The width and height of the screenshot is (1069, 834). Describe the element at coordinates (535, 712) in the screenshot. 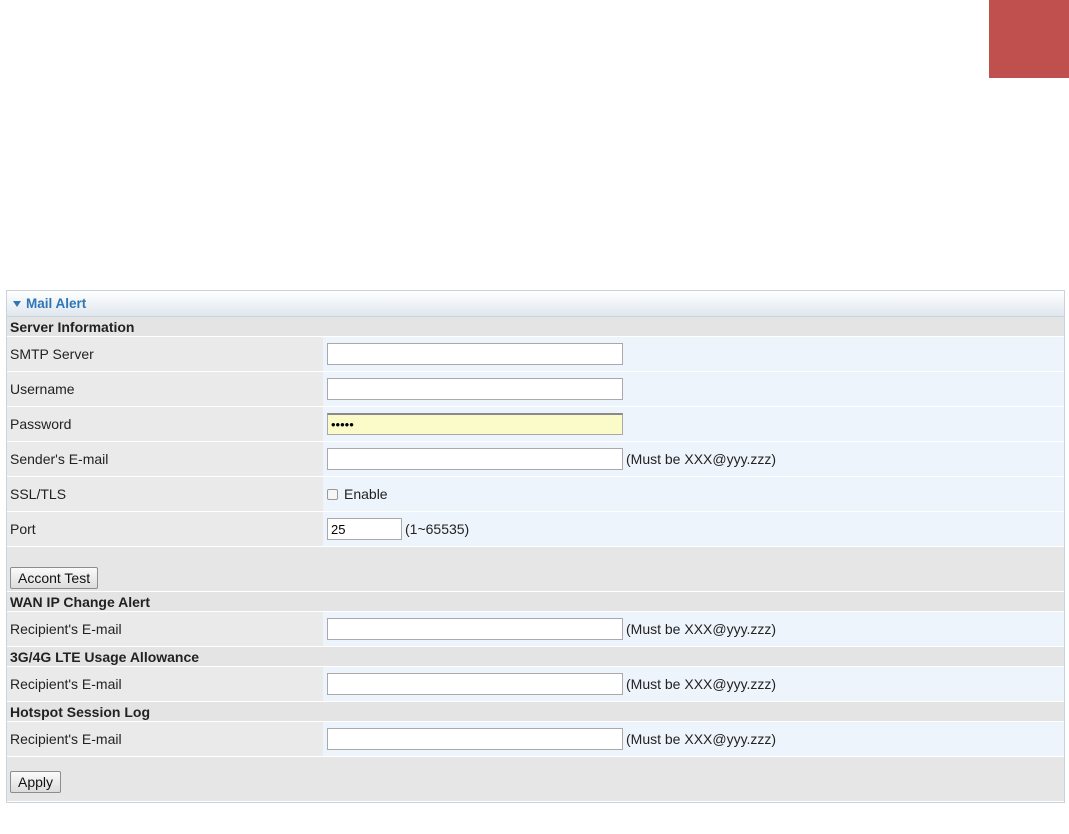

I see `section-header-hotspot-session-log: Hotspot Session Log` at that location.